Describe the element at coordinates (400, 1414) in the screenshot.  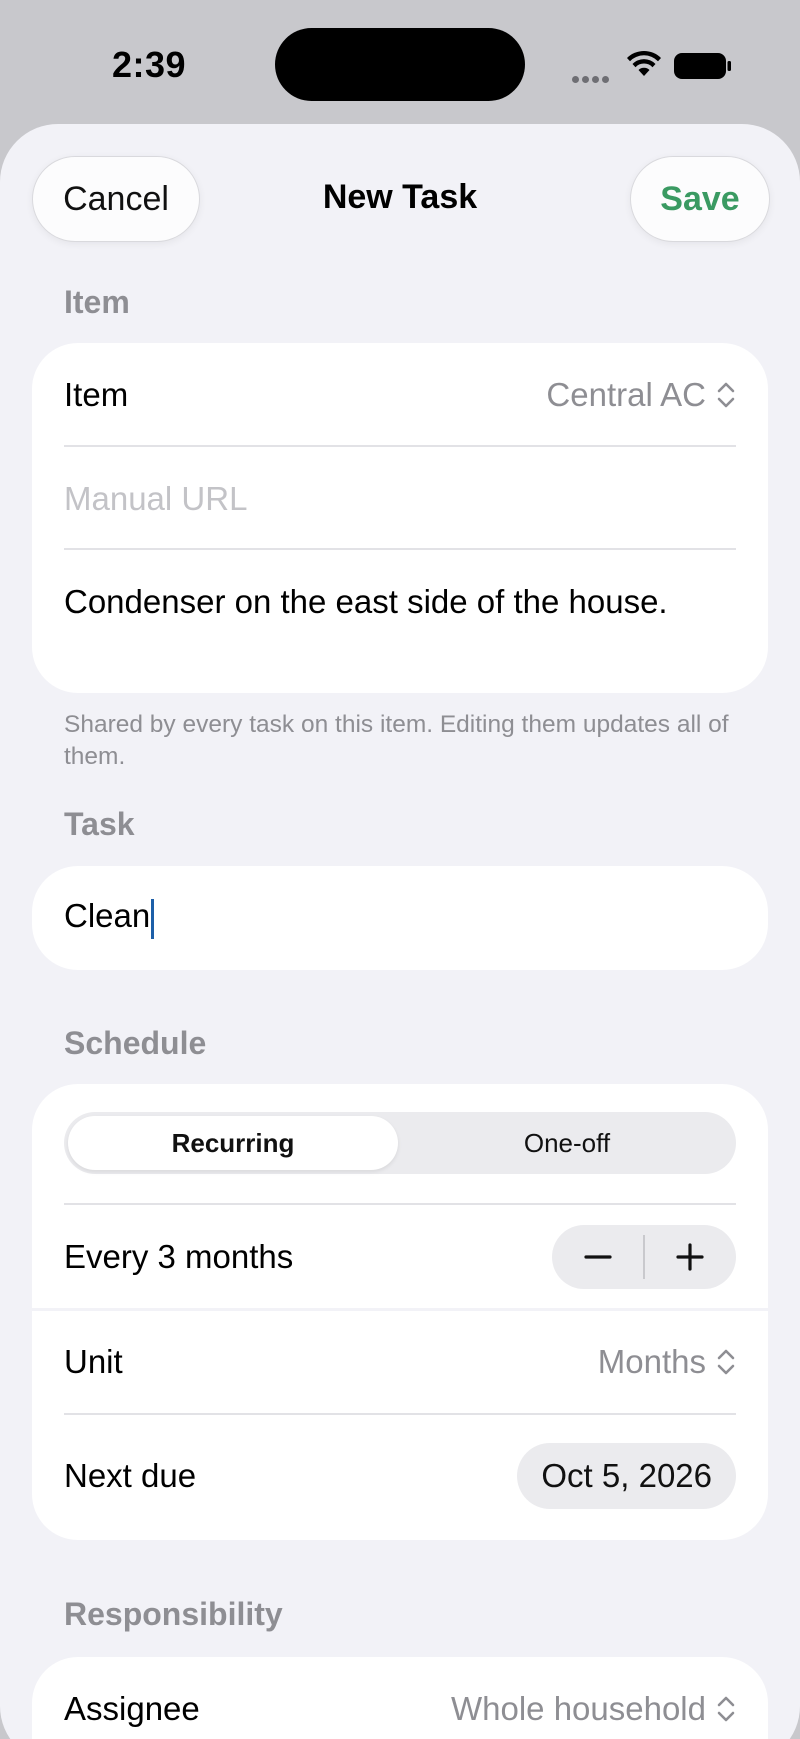
I see `divider` at that location.